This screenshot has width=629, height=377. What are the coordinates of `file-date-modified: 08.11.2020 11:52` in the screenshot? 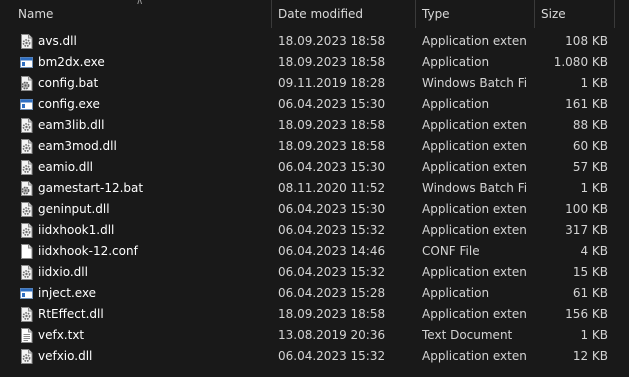 It's located at (332, 188).